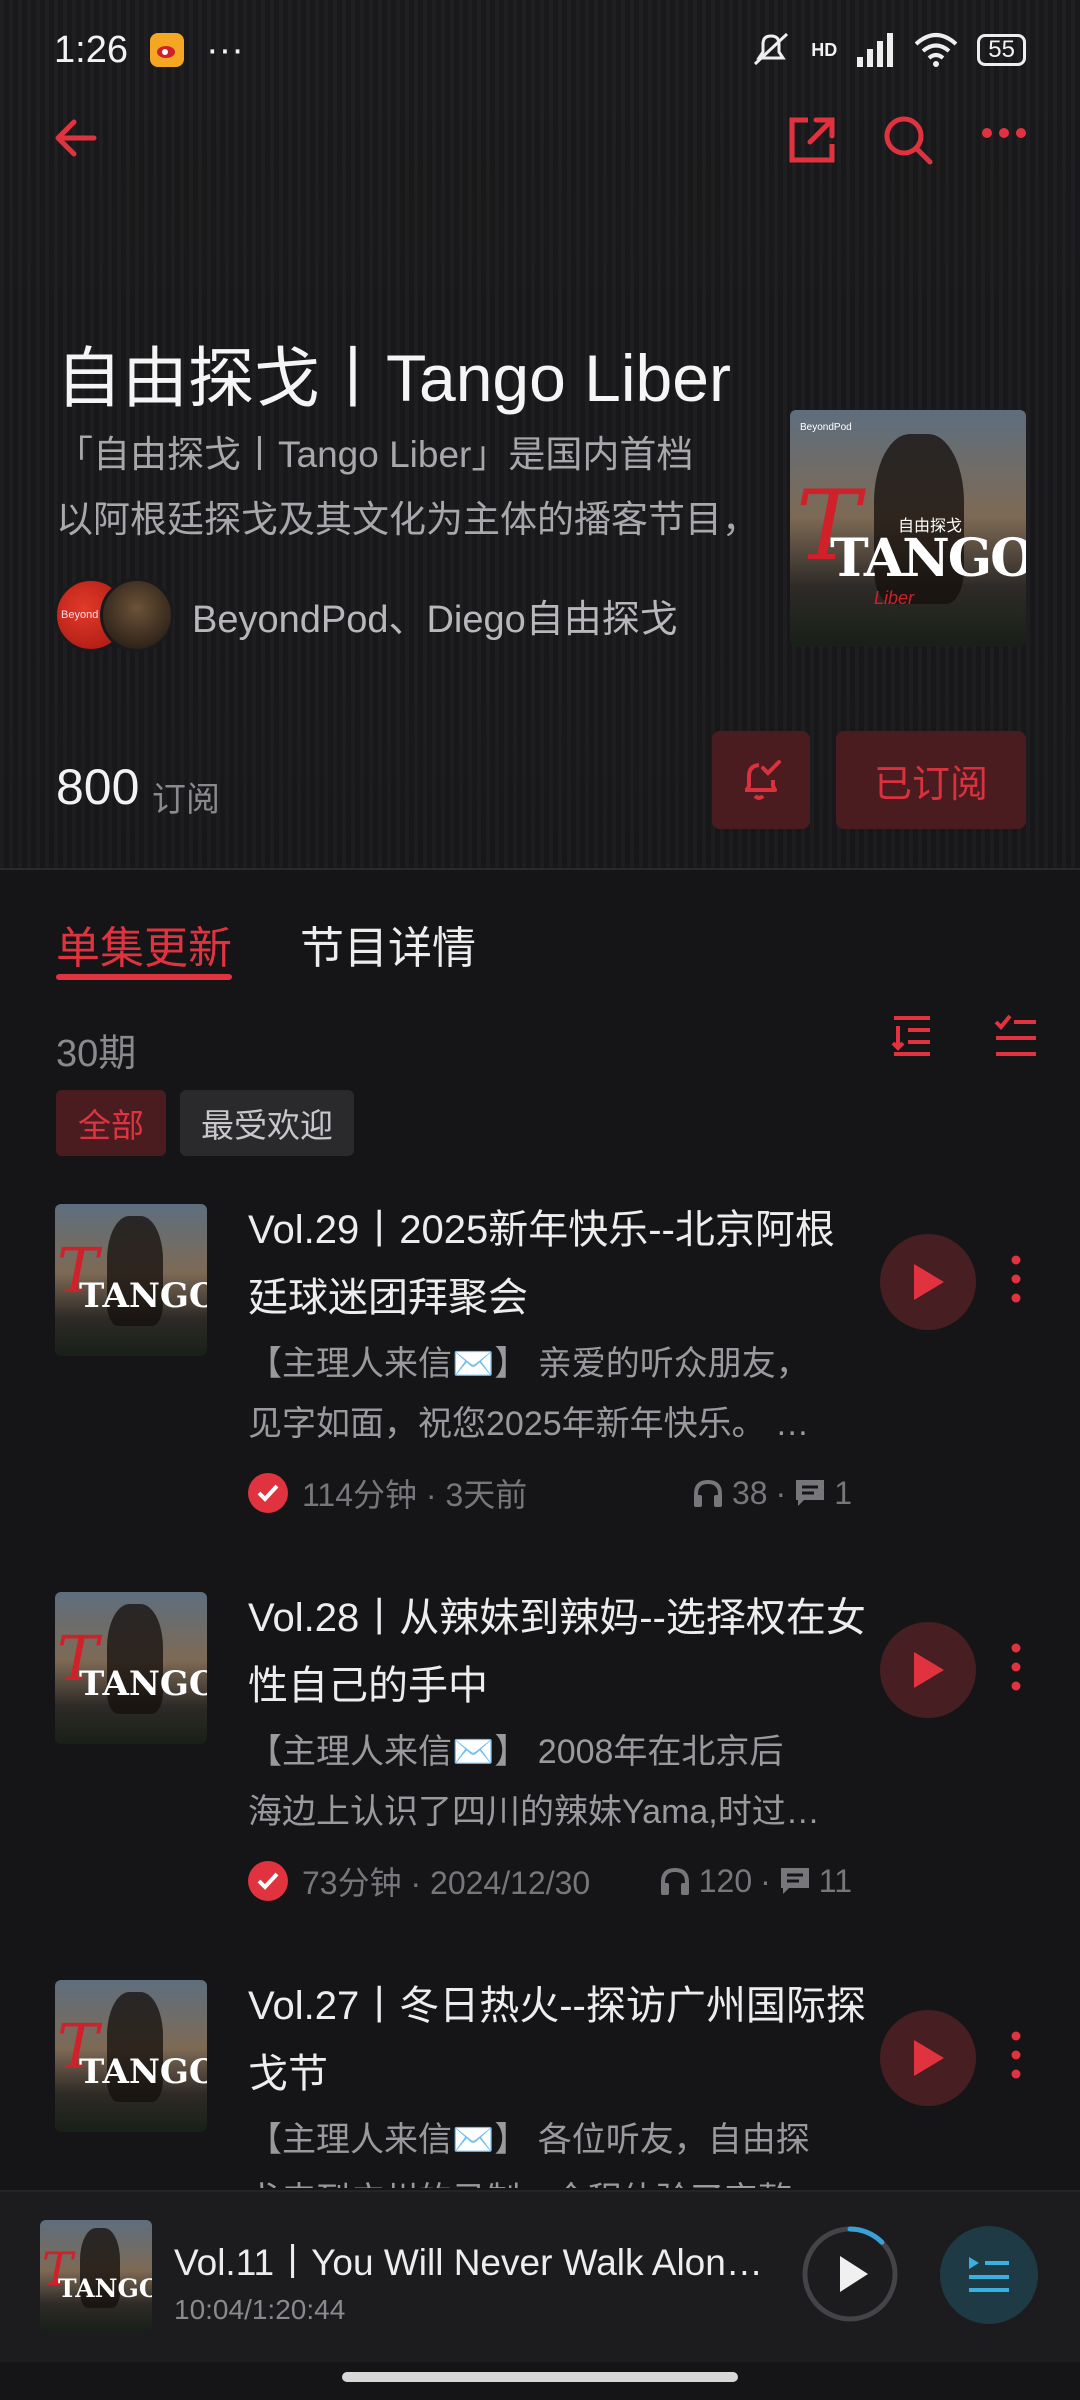 The width and height of the screenshot is (1080, 2400). Describe the element at coordinates (835, 1880) in the screenshot. I see `comment-count: 11` at that location.